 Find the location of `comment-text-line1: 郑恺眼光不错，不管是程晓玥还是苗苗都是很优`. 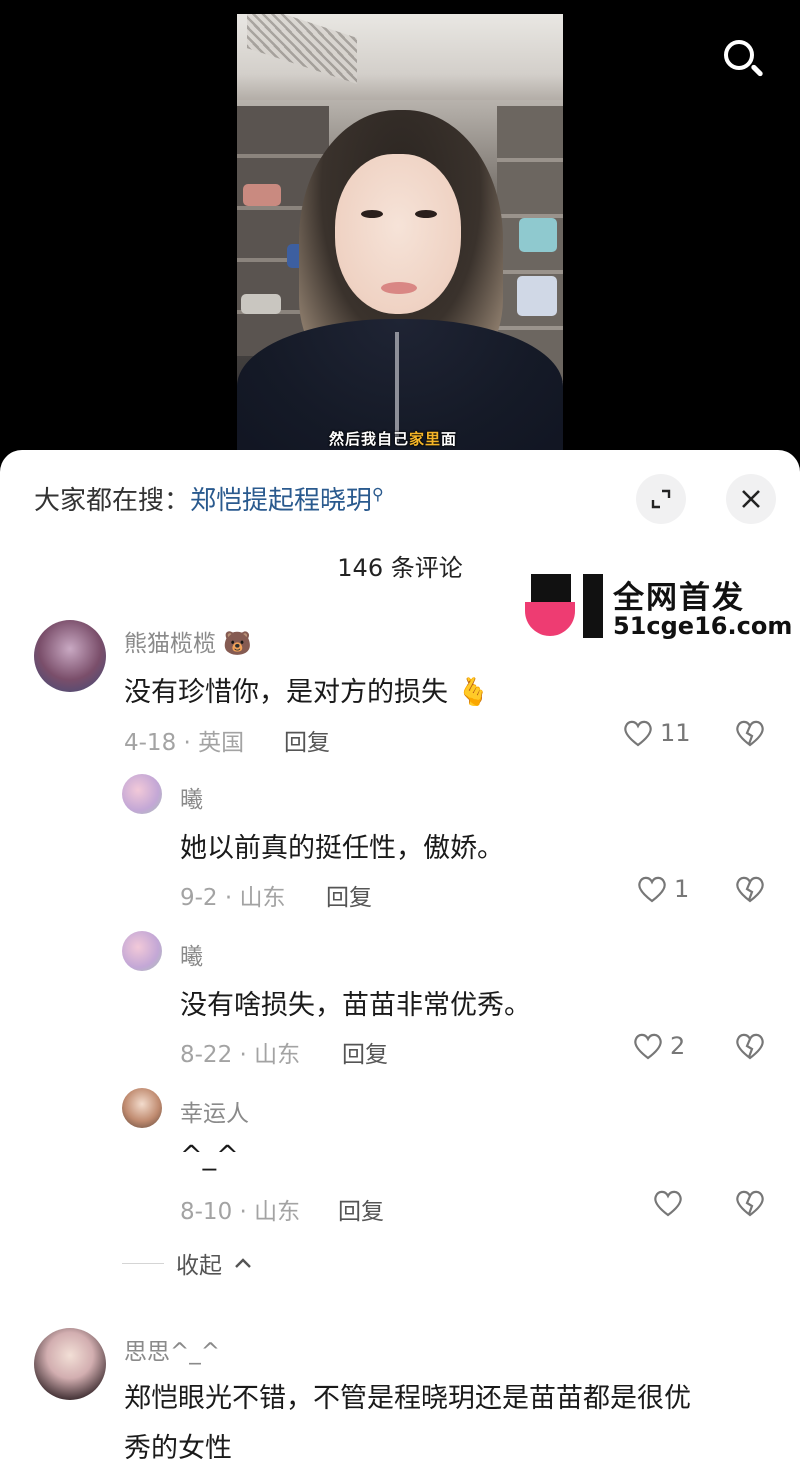

comment-text-line1: 郑恺眼光不错，不管是程晓玥还是苗苗都是很优 is located at coordinates (407, 1398).